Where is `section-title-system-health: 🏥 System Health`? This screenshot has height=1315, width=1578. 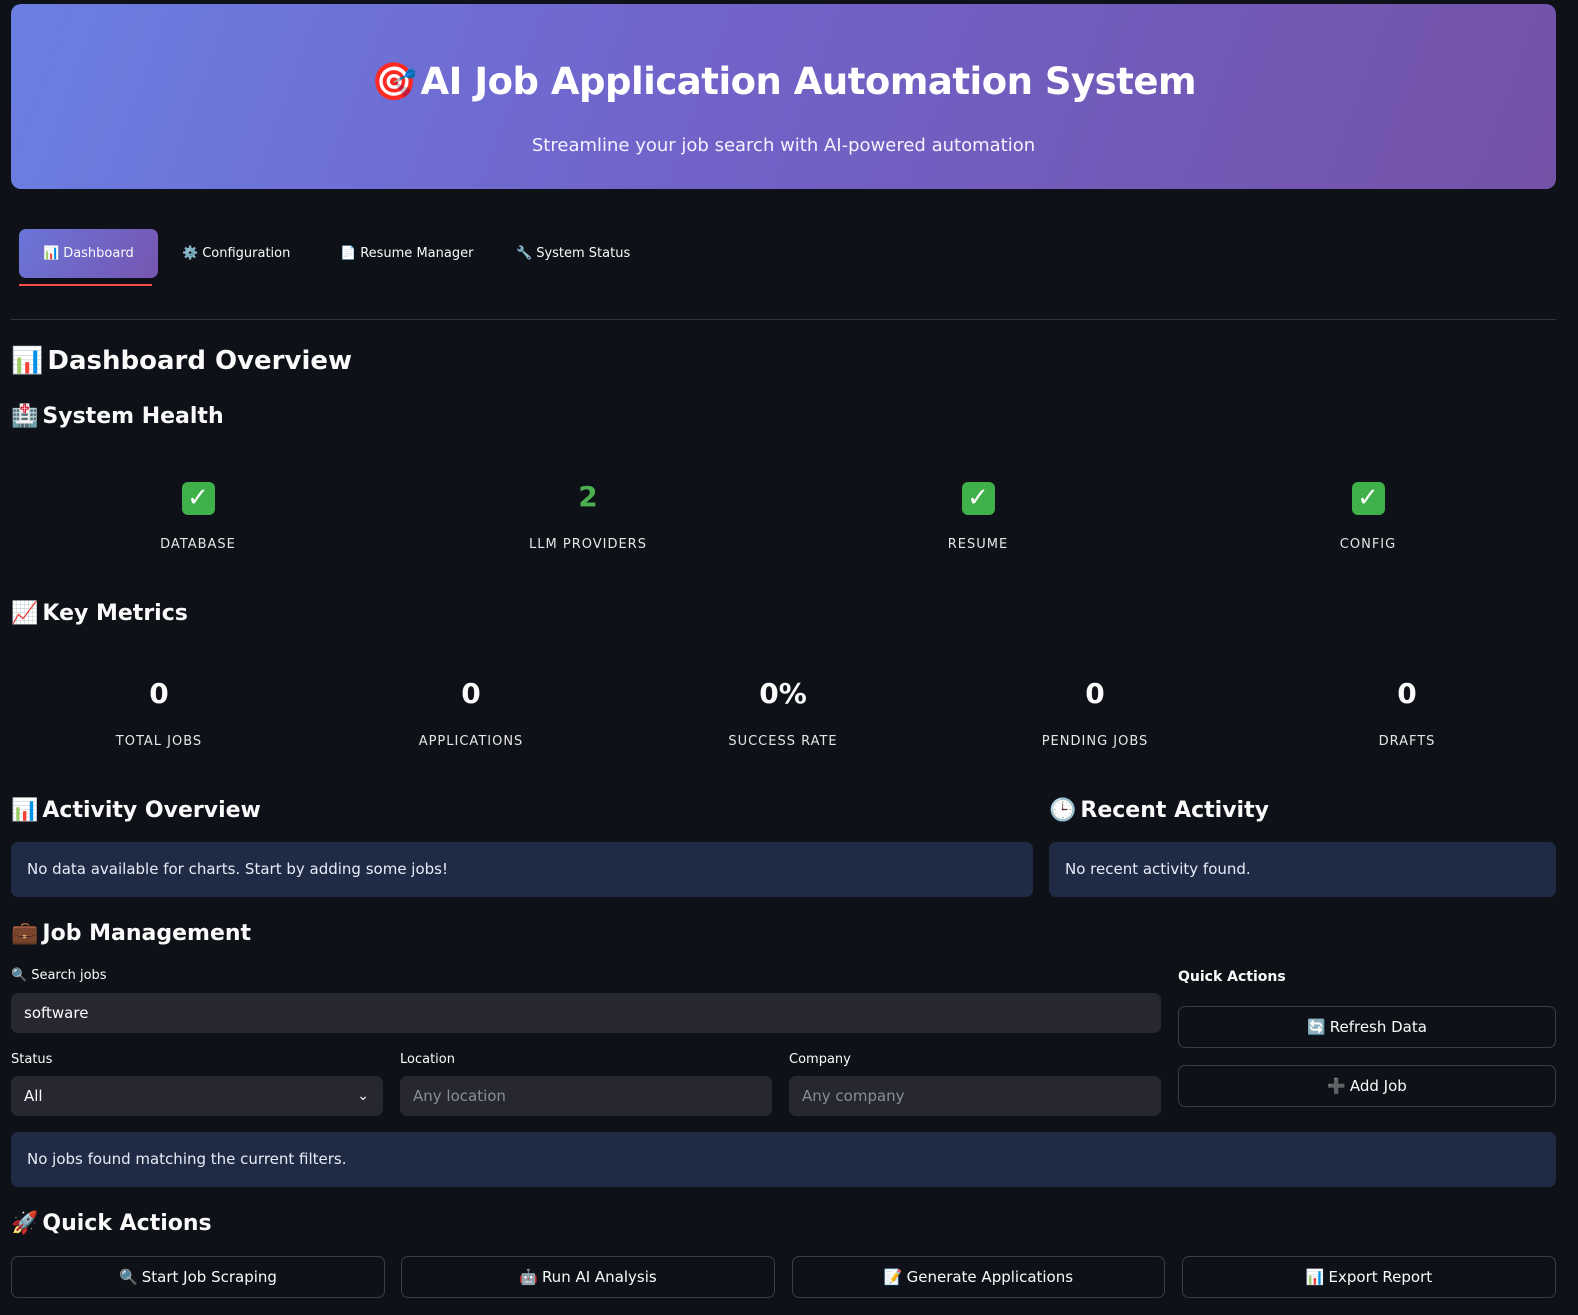 section-title-system-health: 🏥 System Health is located at coordinates (117, 416).